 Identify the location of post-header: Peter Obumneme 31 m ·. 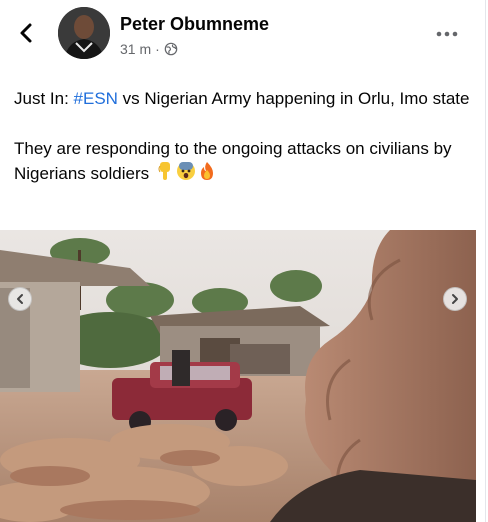
(244, 35).